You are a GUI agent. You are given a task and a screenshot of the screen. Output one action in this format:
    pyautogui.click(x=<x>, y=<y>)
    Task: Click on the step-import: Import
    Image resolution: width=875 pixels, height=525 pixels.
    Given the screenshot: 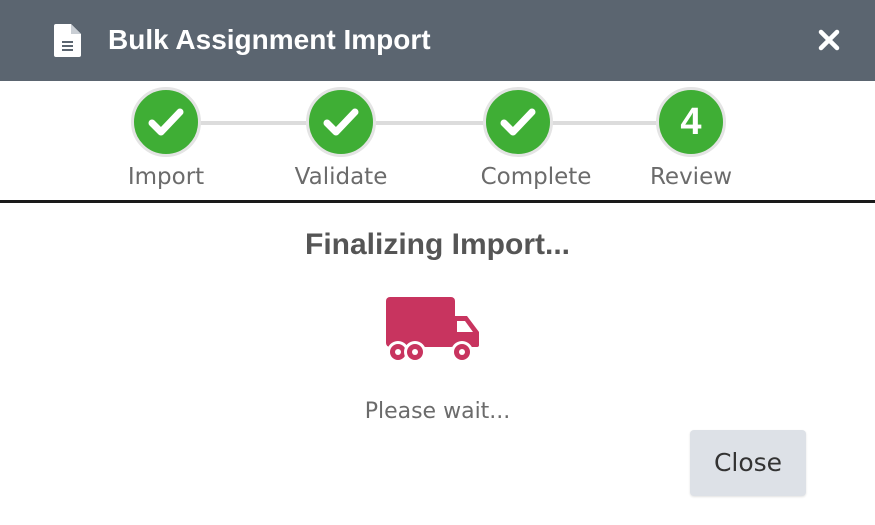 What is the action you would take?
    pyautogui.click(x=169, y=142)
    